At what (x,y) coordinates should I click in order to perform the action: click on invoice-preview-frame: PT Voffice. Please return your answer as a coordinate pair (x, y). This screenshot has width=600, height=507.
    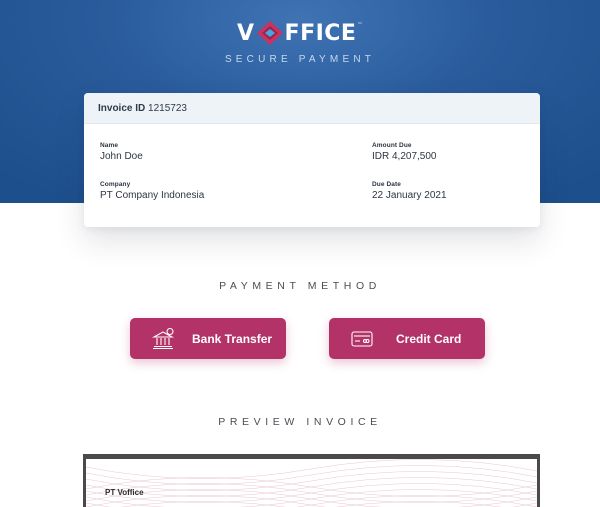
    Looking at the image, I should click on (311, 480).